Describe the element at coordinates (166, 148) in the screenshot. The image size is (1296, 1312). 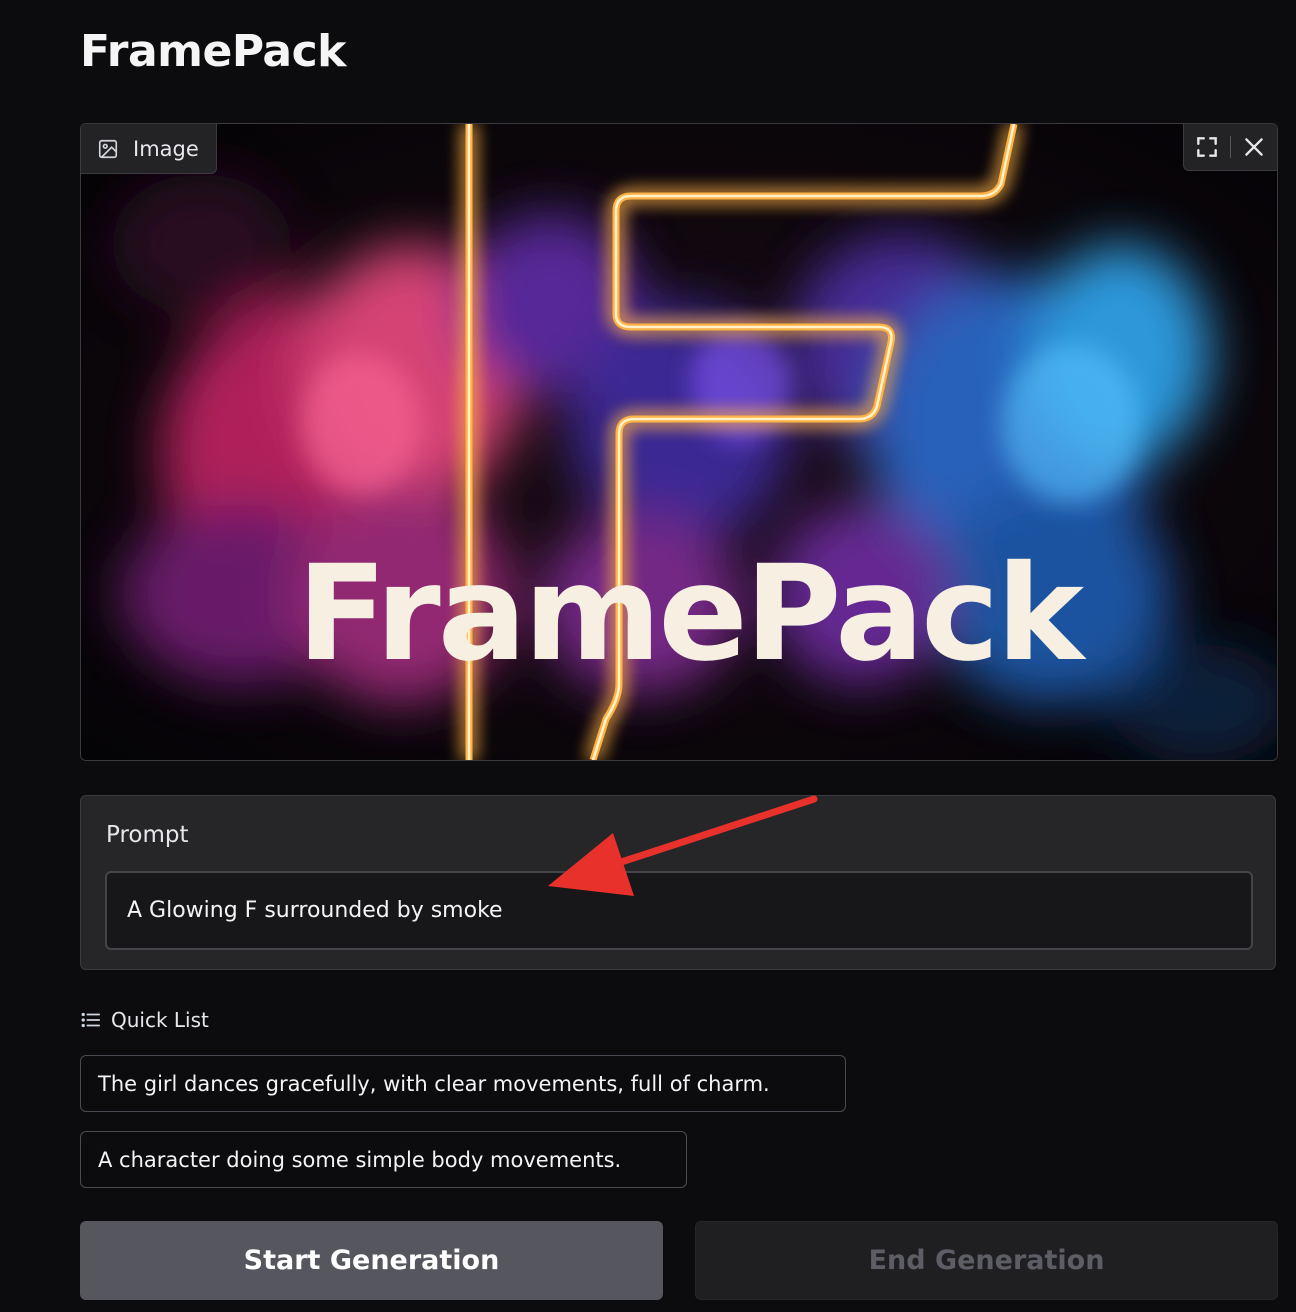
I see `image-label-text: Image` at that location.